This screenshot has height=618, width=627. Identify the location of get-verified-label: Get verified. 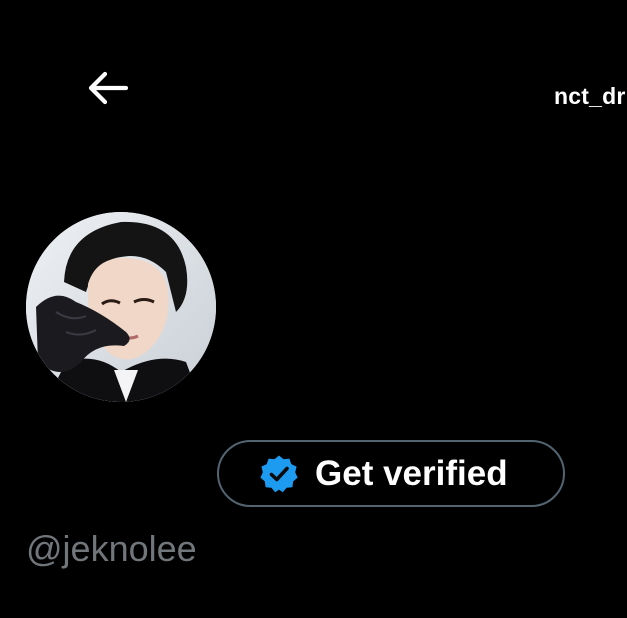
(411, 473).